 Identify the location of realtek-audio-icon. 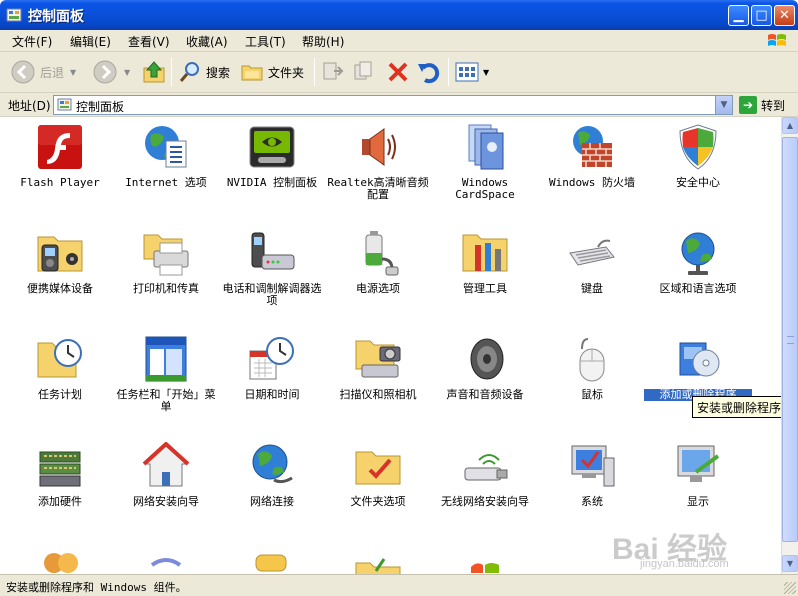
(379, 147).